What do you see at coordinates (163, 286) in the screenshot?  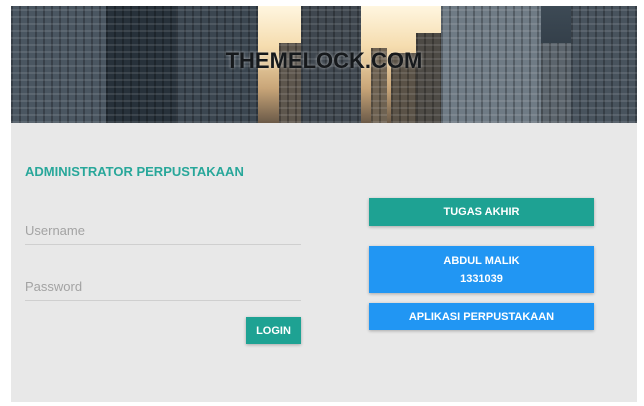 I see `password-input` at bounding box center [163, 286].